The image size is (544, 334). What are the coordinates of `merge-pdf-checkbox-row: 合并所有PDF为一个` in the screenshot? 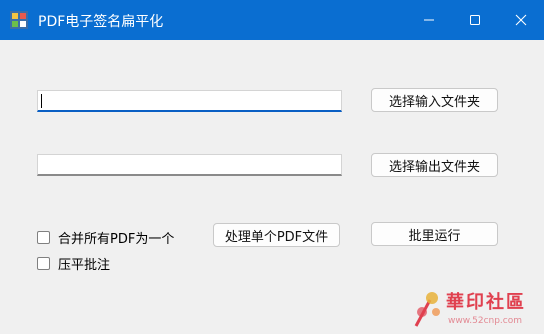 It's located at (105, 237).